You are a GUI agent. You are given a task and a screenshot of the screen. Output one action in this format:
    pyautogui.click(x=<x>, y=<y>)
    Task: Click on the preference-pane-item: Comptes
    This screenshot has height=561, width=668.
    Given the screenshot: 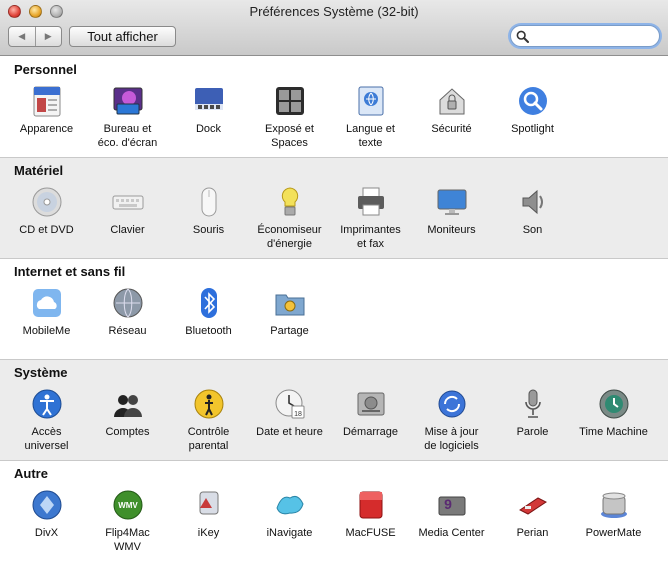 What is the action you would take?
    pyautogui.click(x=127, y=420)
    